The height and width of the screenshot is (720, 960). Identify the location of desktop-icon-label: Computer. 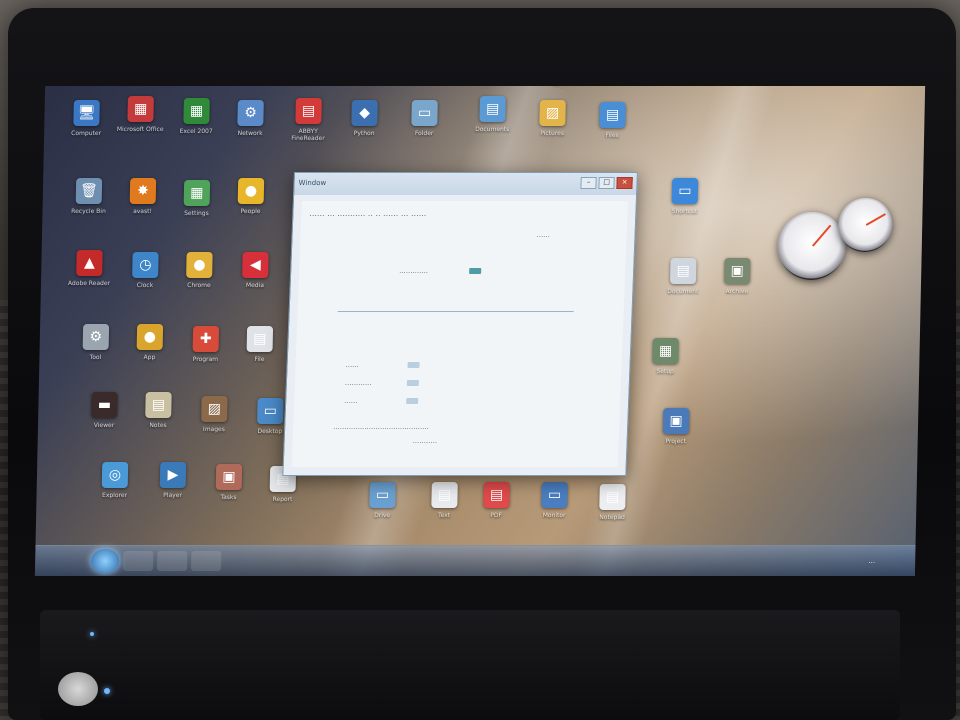
(86, 133).